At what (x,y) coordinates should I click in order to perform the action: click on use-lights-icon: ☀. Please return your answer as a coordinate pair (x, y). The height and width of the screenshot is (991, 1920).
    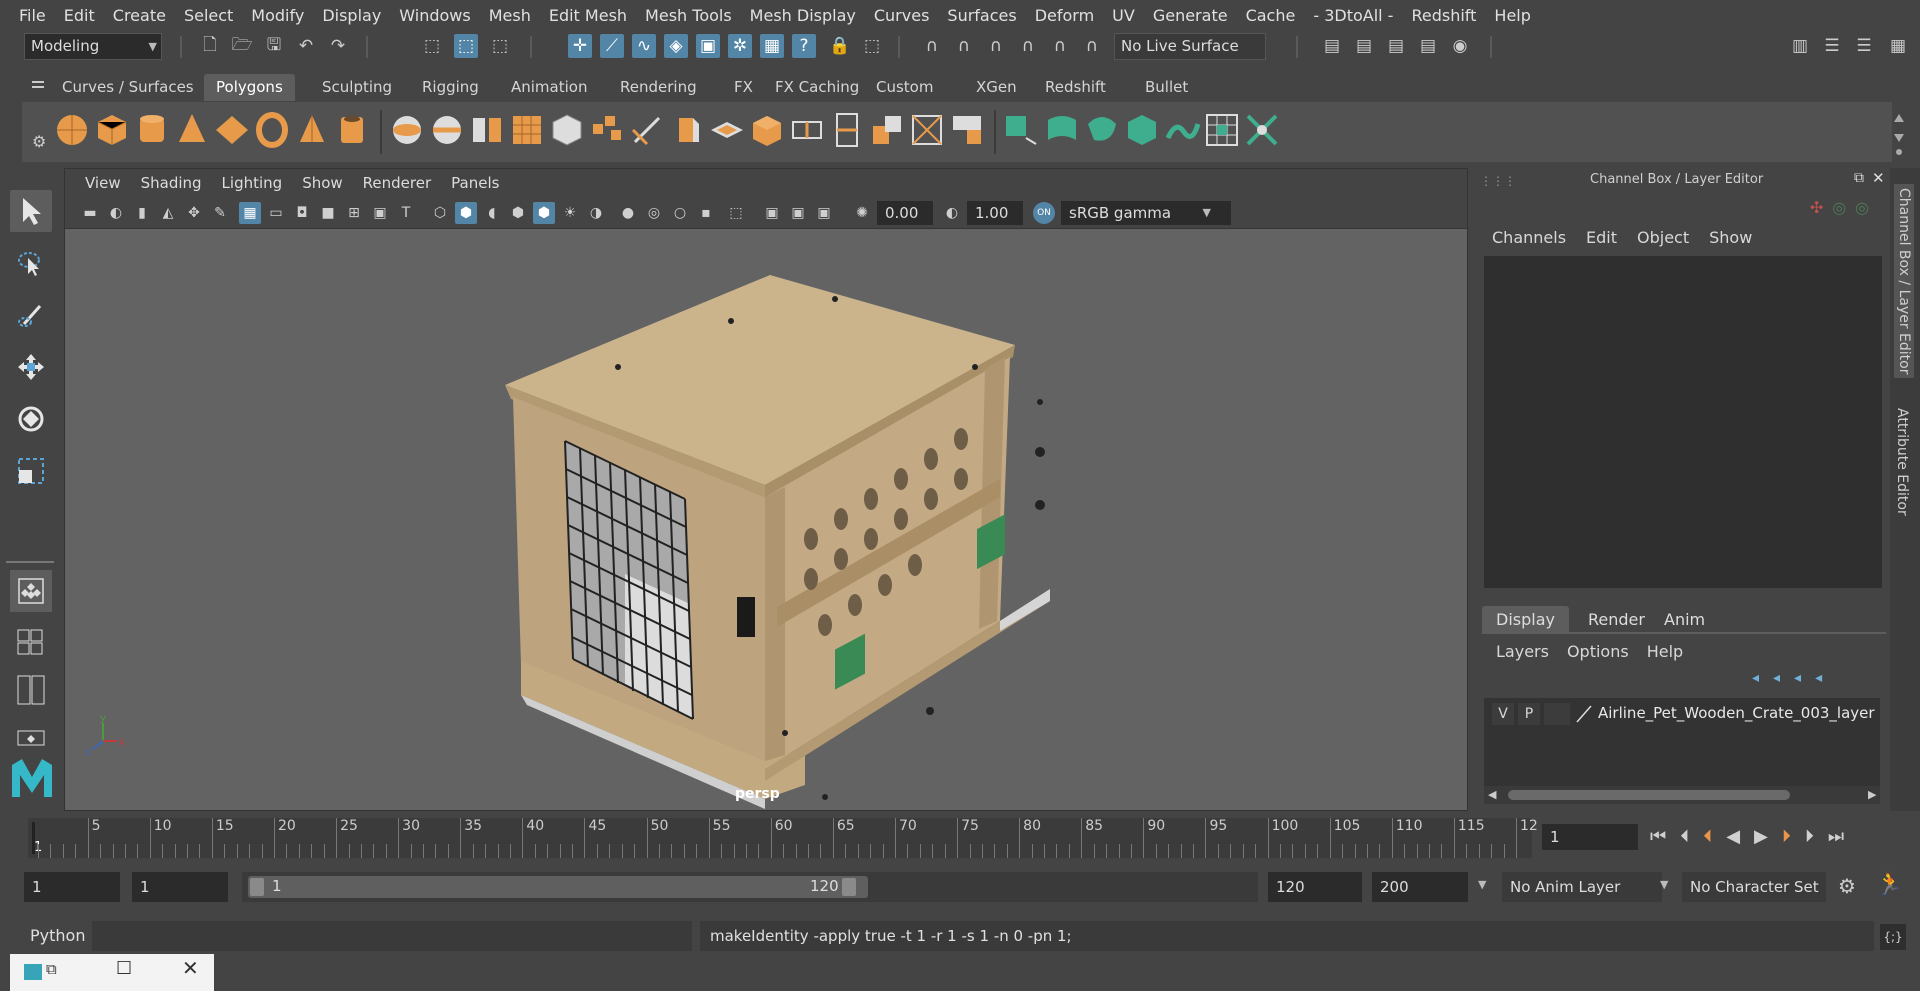
    Looking at the image, I should click on (570, 213).